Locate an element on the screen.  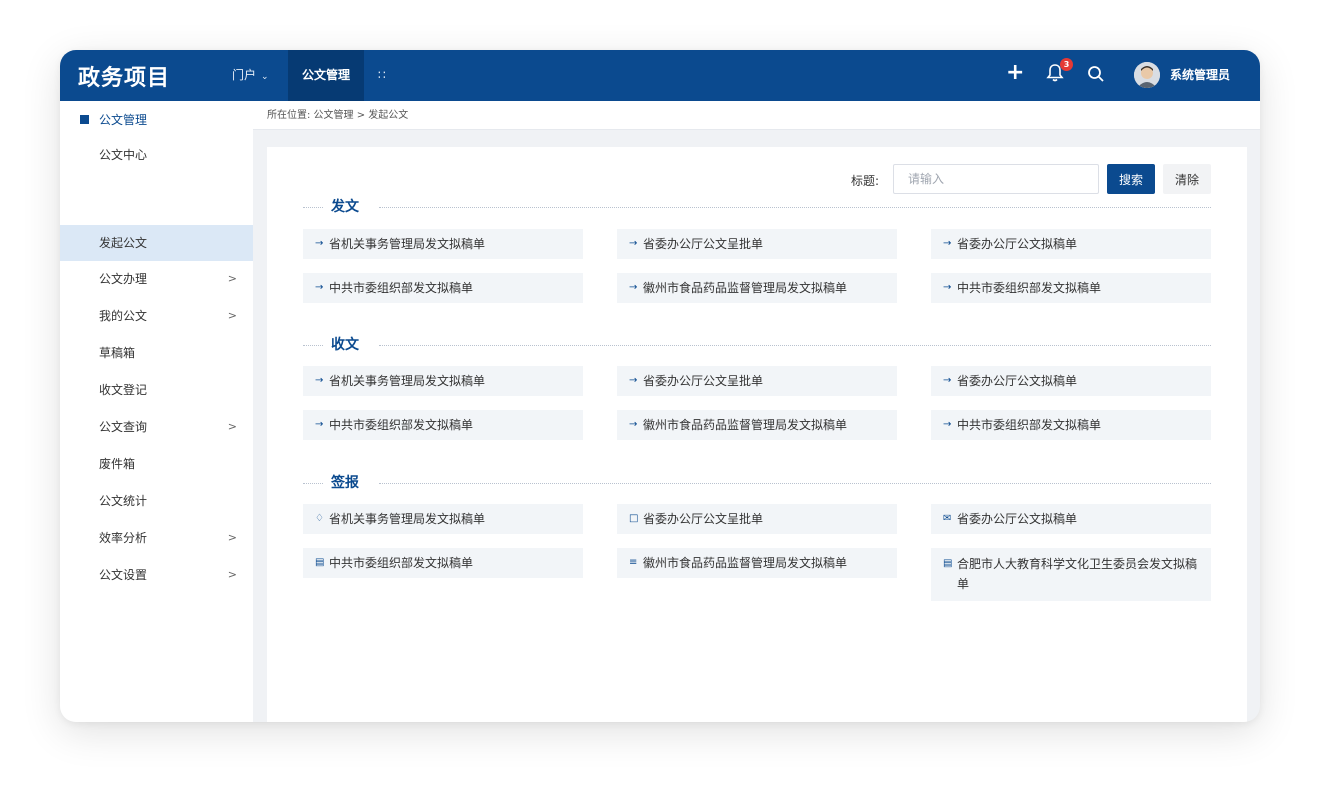
breadcrumb-bar: 所在位置: 公文管理 > 发起公文 is located at coordinates (756, 115).